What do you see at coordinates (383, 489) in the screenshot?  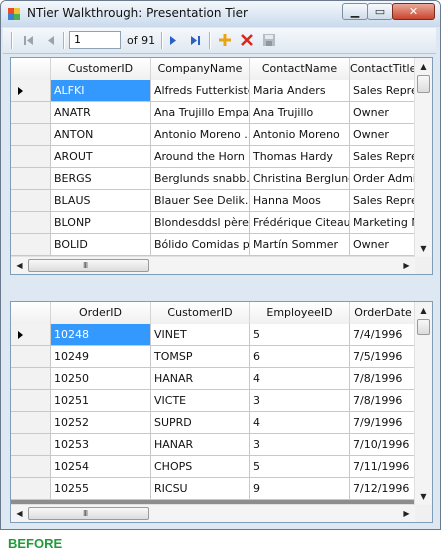 I see `table-cell: 7/12/1996` at bounding box center [383, 489].